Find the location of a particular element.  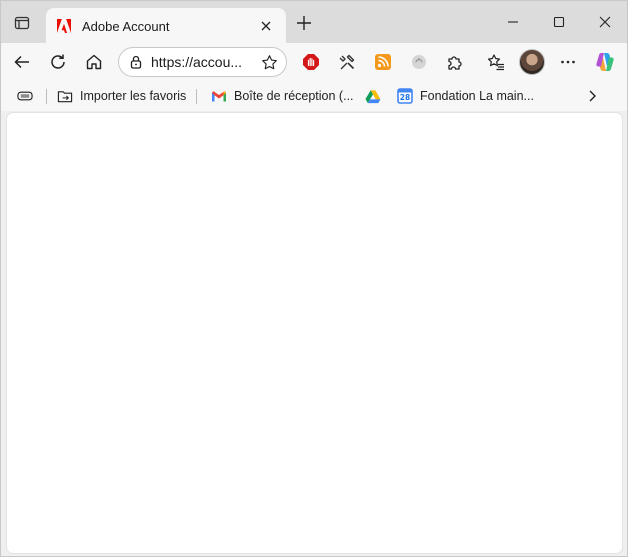

rss-extension-icon is located at coordinates (383, 62).